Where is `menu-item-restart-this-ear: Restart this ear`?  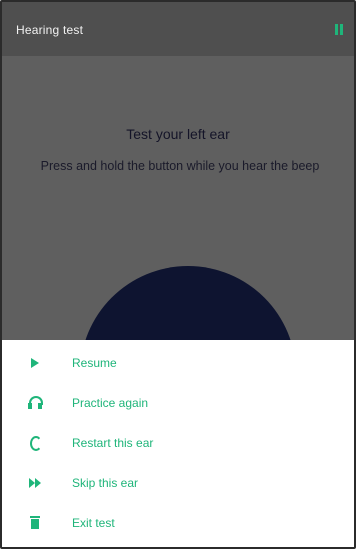
menu-item-restart-this-ear: Restart this ear is located at coordinates (178, 444).